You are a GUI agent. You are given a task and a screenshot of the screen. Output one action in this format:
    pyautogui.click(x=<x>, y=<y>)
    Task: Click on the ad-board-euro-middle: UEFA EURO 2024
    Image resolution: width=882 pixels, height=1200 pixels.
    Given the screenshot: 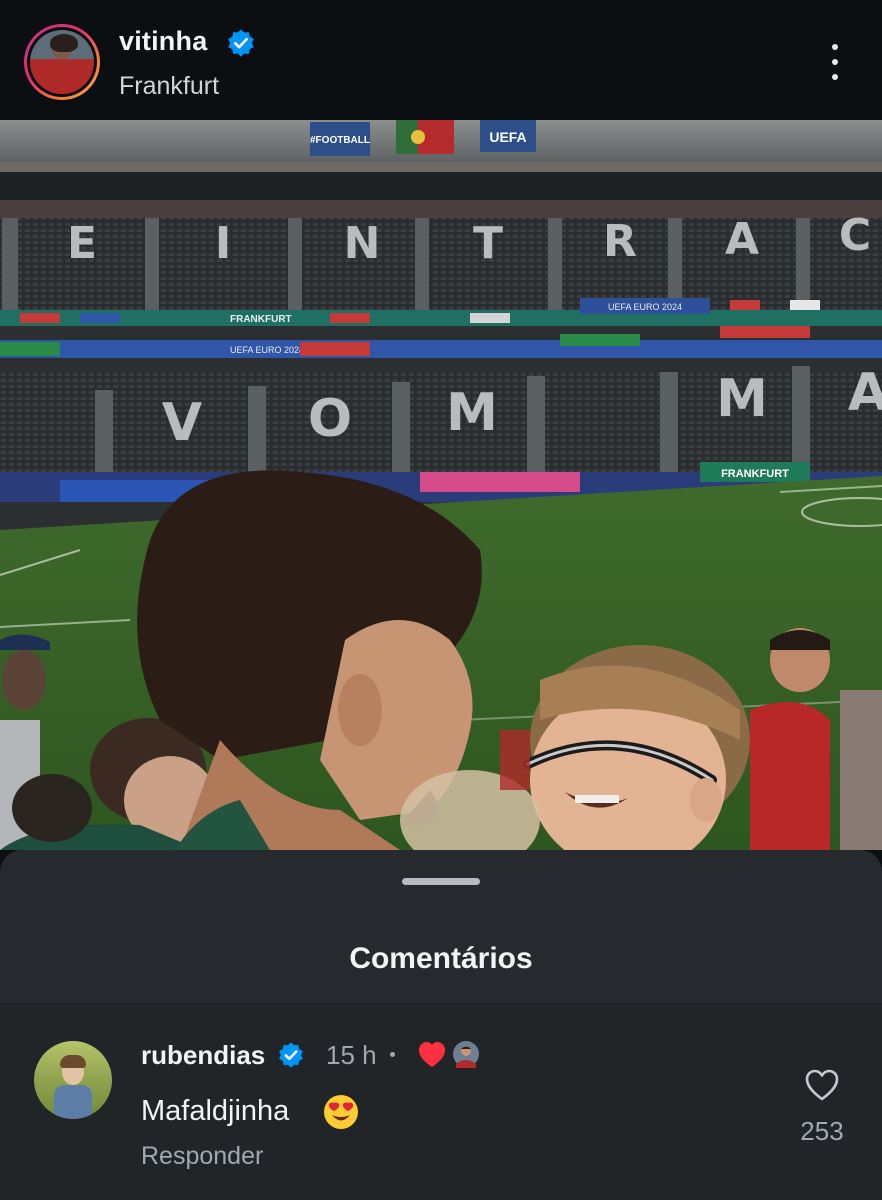 What is the action you would take?
    pyautogui.click(x=267, y=350)
    